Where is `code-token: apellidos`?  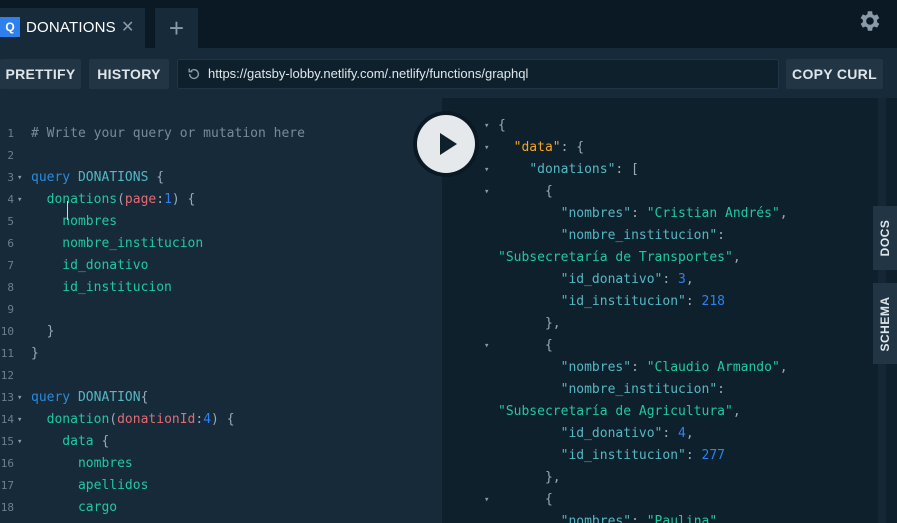 code-token: apellidos is located at coordinates (90, 485).